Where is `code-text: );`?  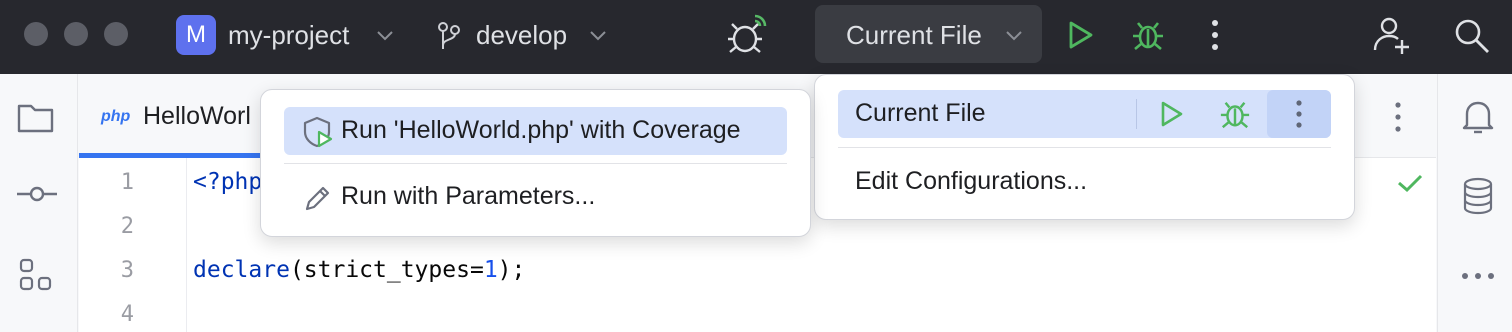
code-text: ); is located at coordinates (511, 270).